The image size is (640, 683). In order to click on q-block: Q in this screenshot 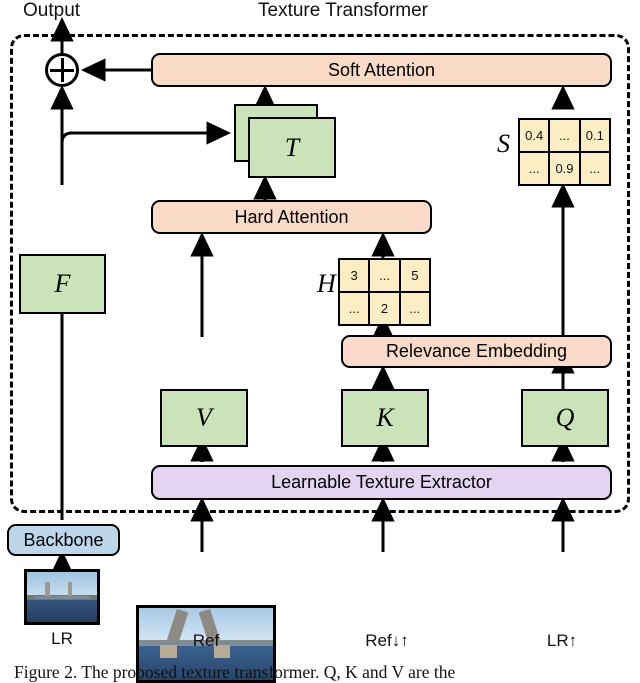, I will do `click(565, 418)`.